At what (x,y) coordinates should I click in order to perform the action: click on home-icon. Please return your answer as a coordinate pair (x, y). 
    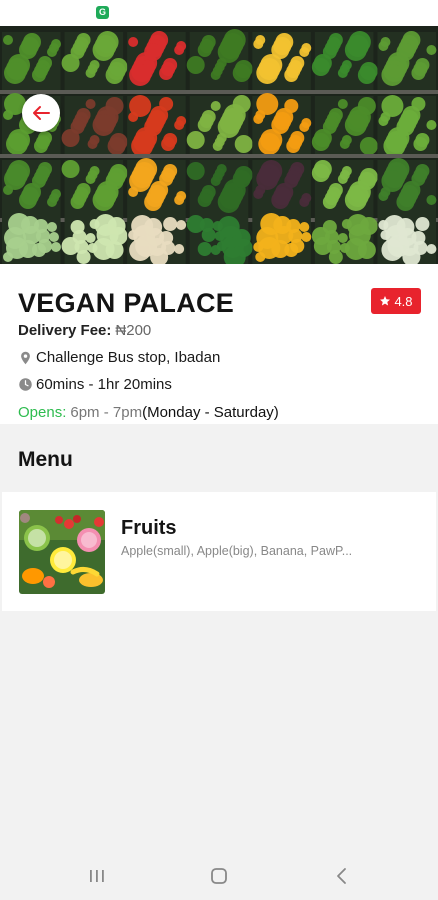
    Looking at the image, I should click on (219, 876).